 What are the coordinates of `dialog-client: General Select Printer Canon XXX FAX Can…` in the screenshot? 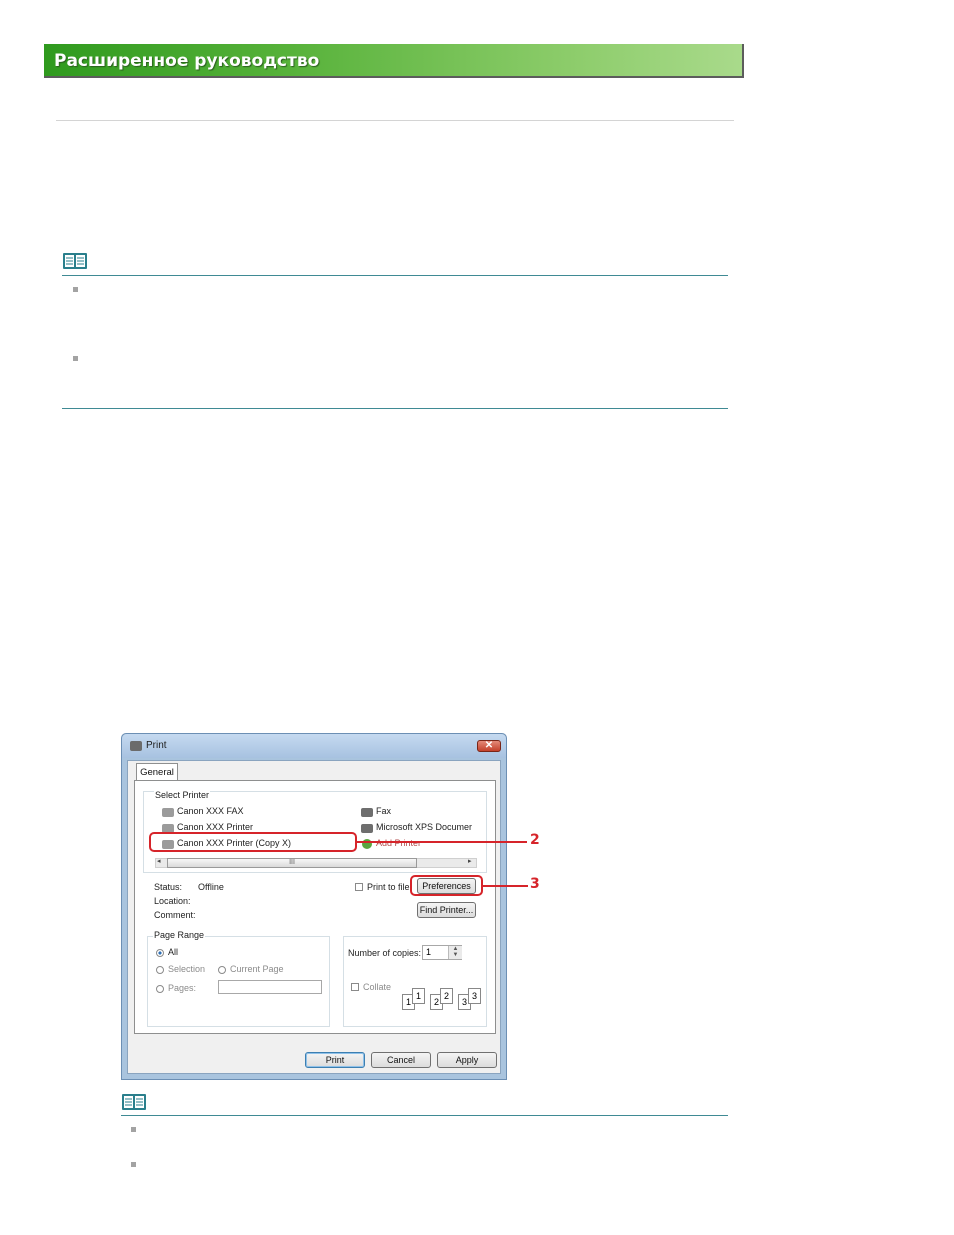 It's located at (314, 917).